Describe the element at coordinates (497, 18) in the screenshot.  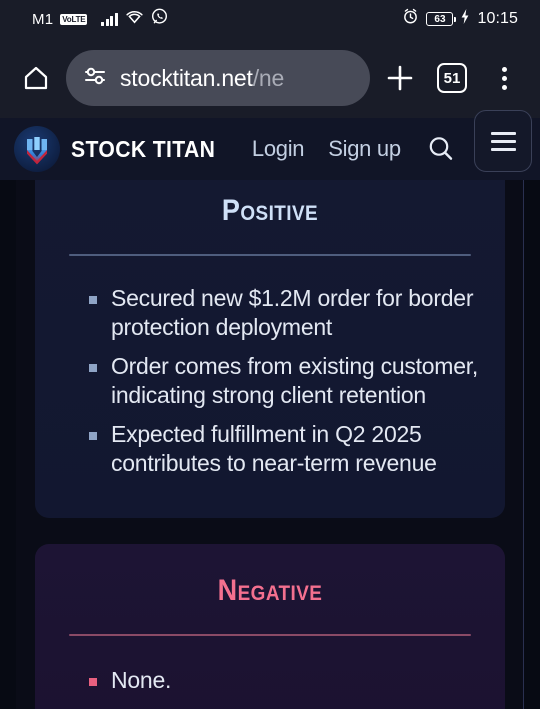
I see `clock-label: 10:15` at that location.